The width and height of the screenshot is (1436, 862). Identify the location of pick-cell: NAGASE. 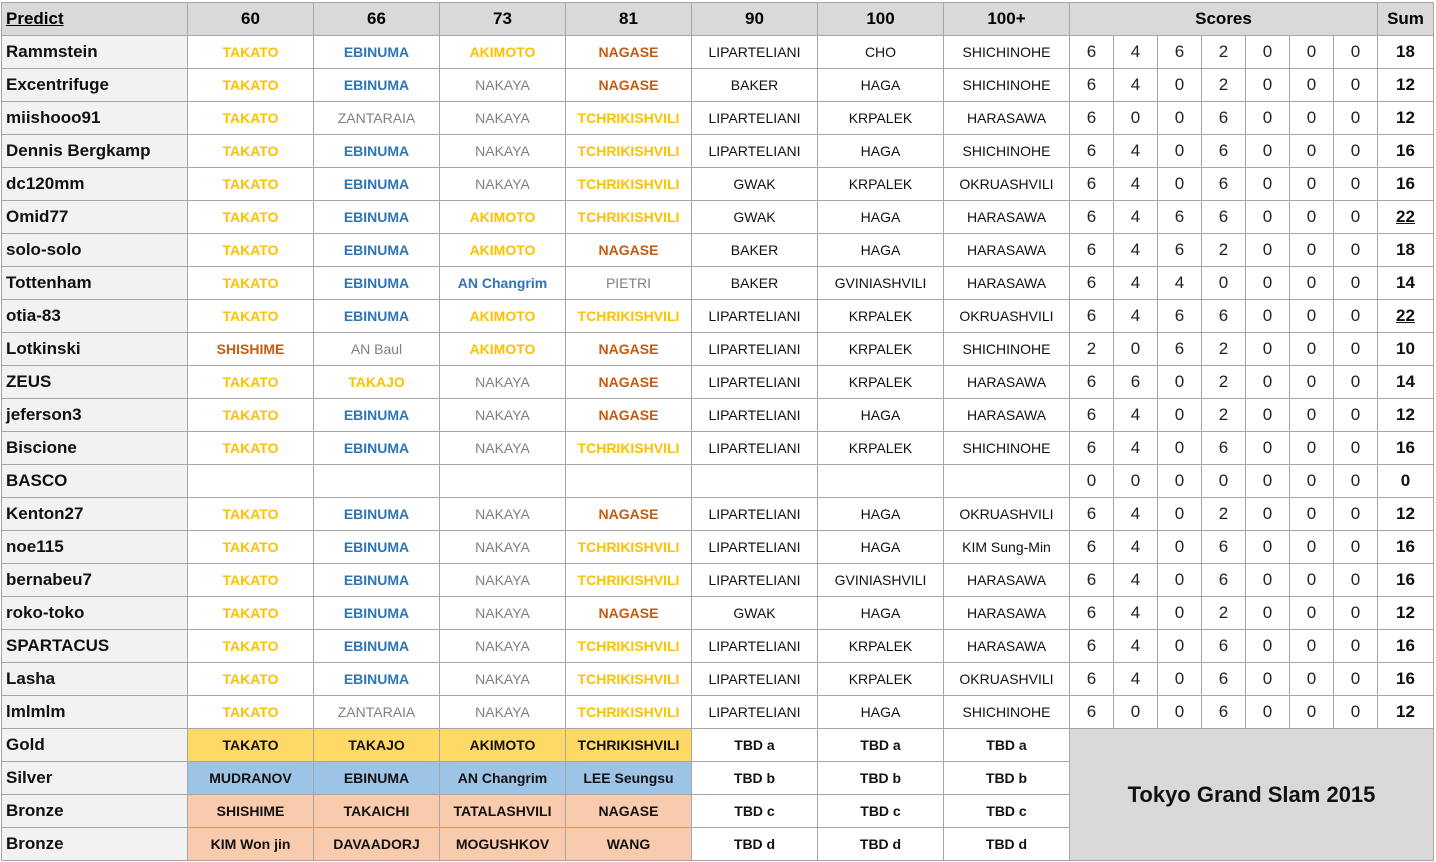
(628, 415).